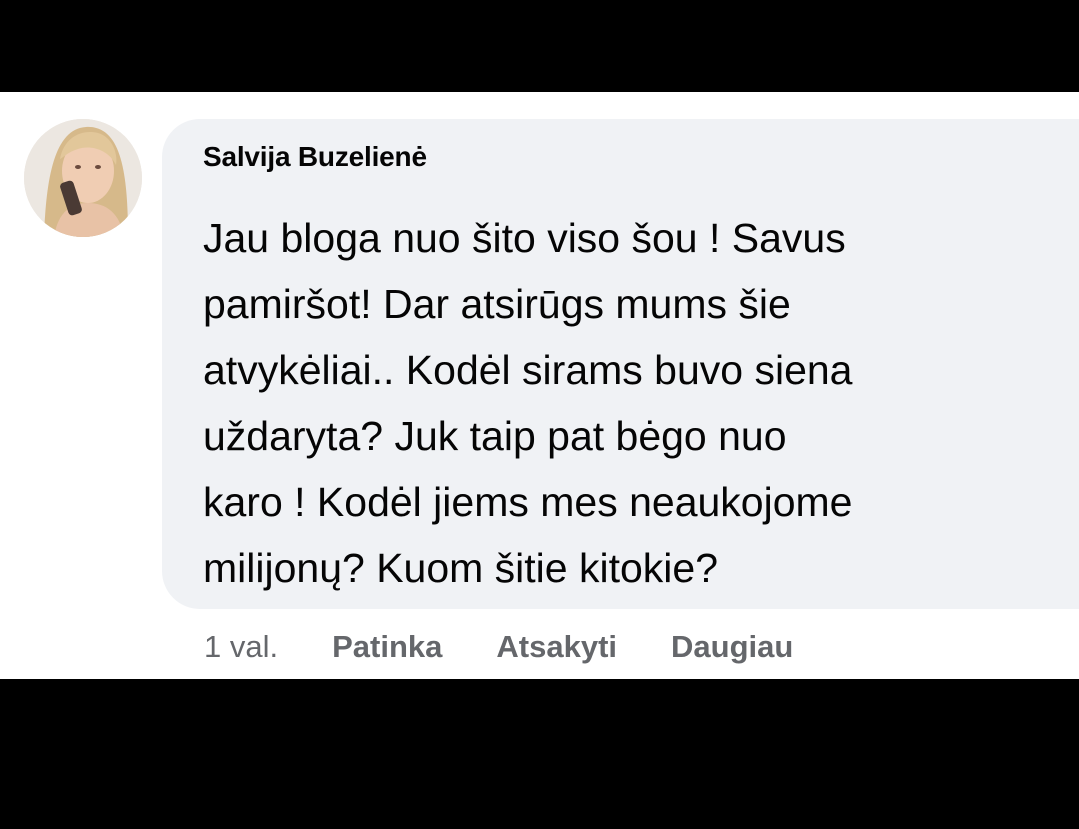  What do you see at coordinates (528, 502) in the screenshot?
I see `comment-text-line: karo ! Kodėl jiems mes neaukojome` at bounding box center [528, 502].